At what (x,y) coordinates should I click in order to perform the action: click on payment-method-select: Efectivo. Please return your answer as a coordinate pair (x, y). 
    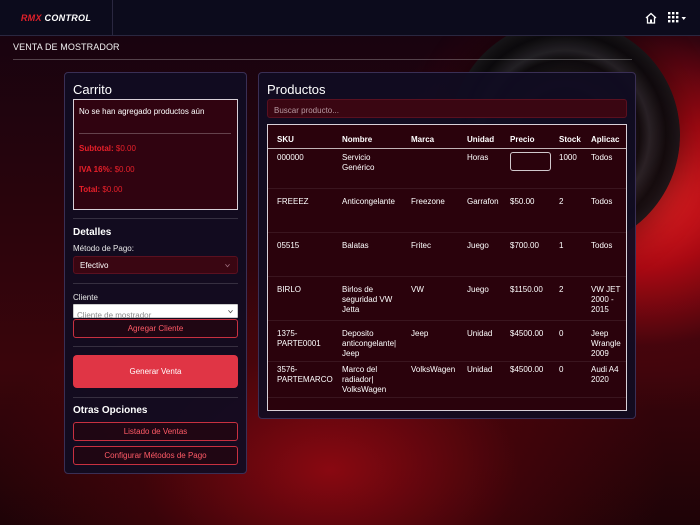
    Looking at the image, I should click on (155, 265).